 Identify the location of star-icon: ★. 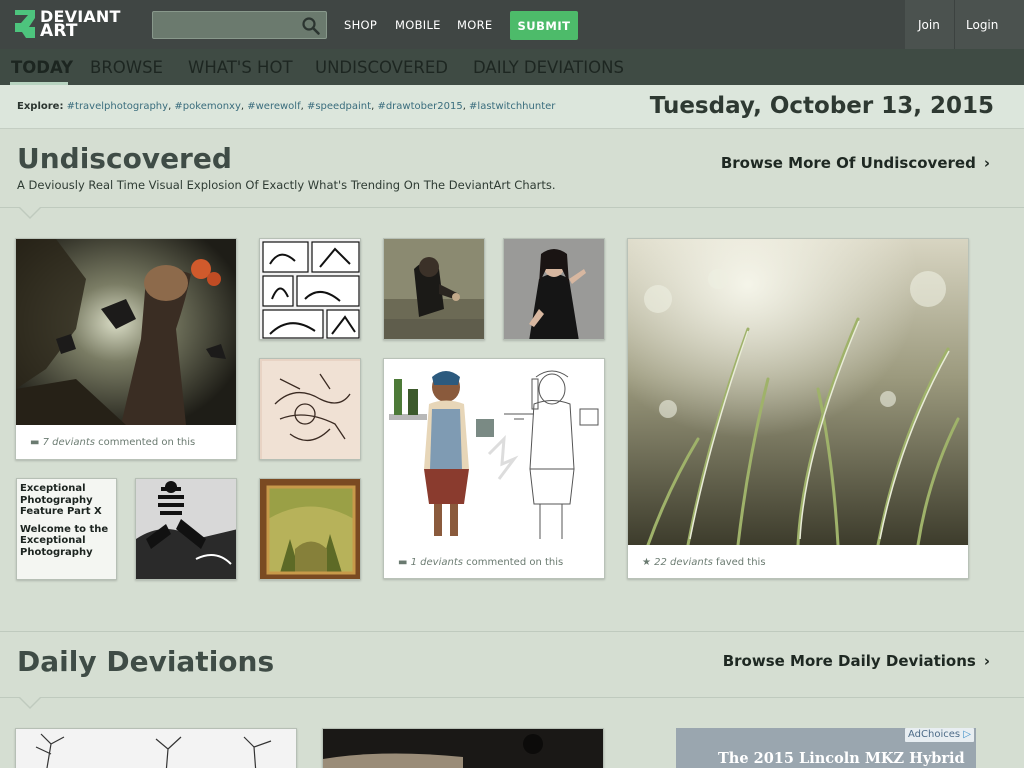
(646, 562).